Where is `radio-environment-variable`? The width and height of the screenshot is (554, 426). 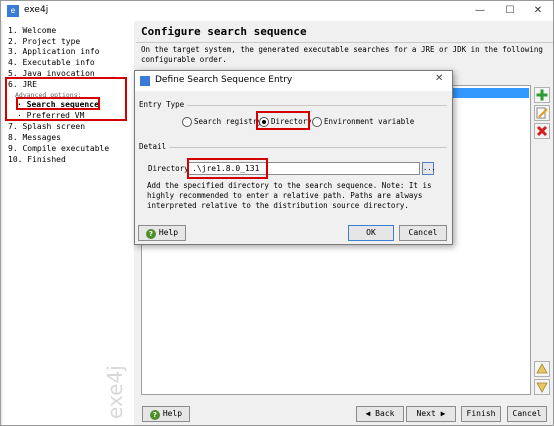
radio-environment-variable is located at coordinates (317, 122).